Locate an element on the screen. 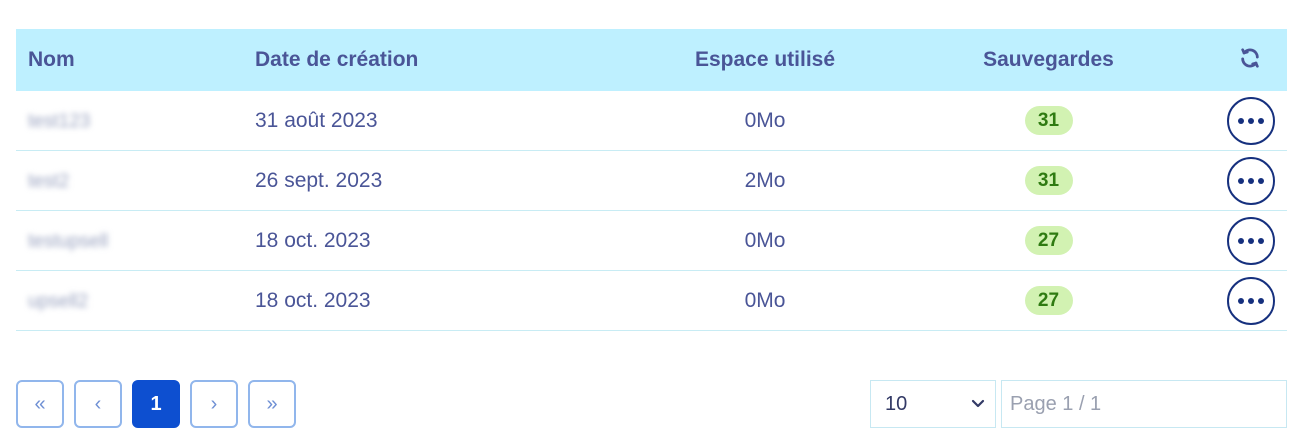  current-page-button: 1 is located at coordinates (156, 404).